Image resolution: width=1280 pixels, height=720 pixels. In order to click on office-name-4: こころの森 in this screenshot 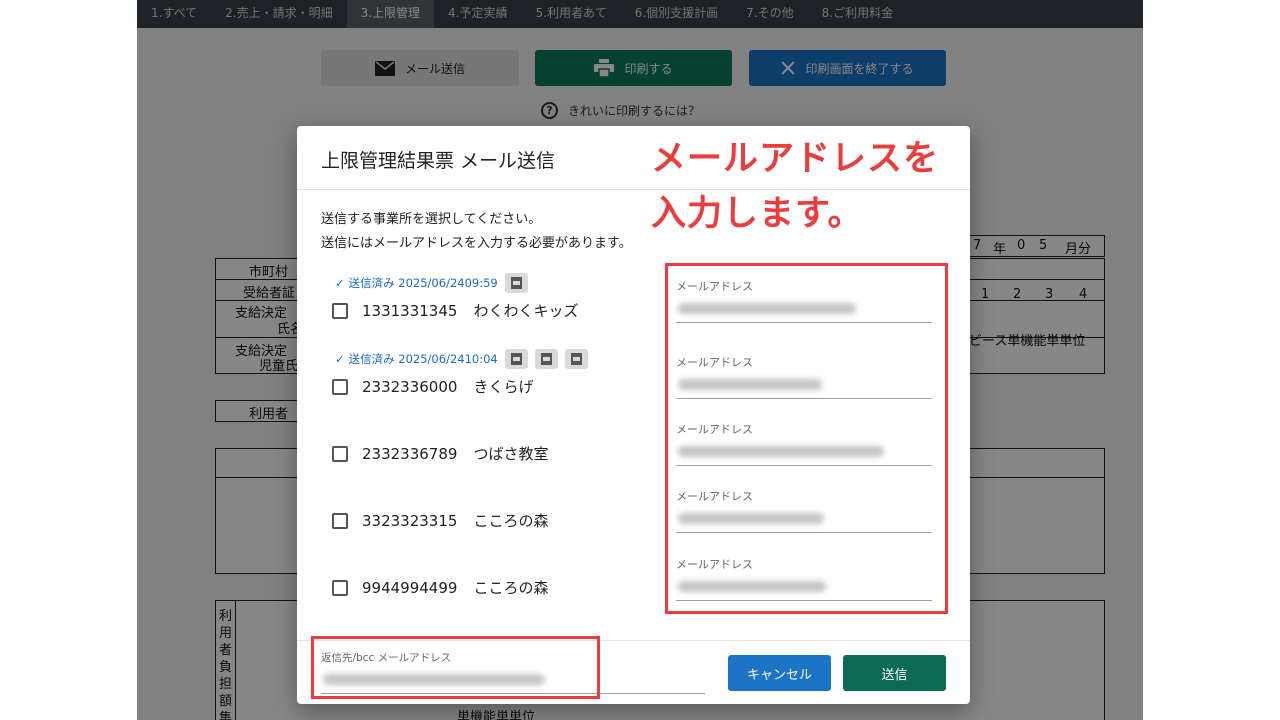, I will do `click(511, 521)`.